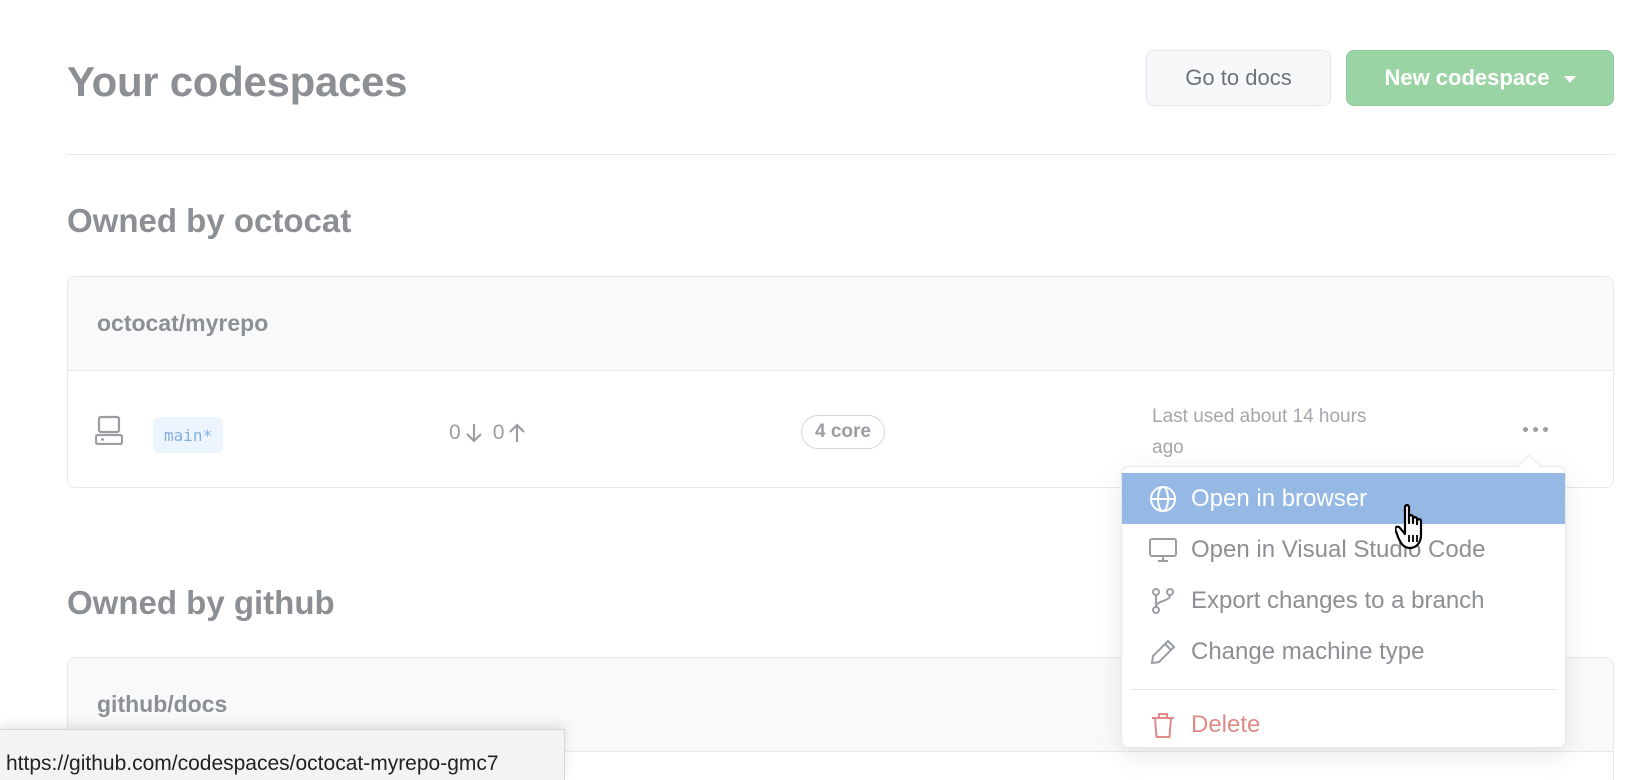  Describe the element at coordinates (109, 432) in the screenshot. I see `server-icon` at that location.